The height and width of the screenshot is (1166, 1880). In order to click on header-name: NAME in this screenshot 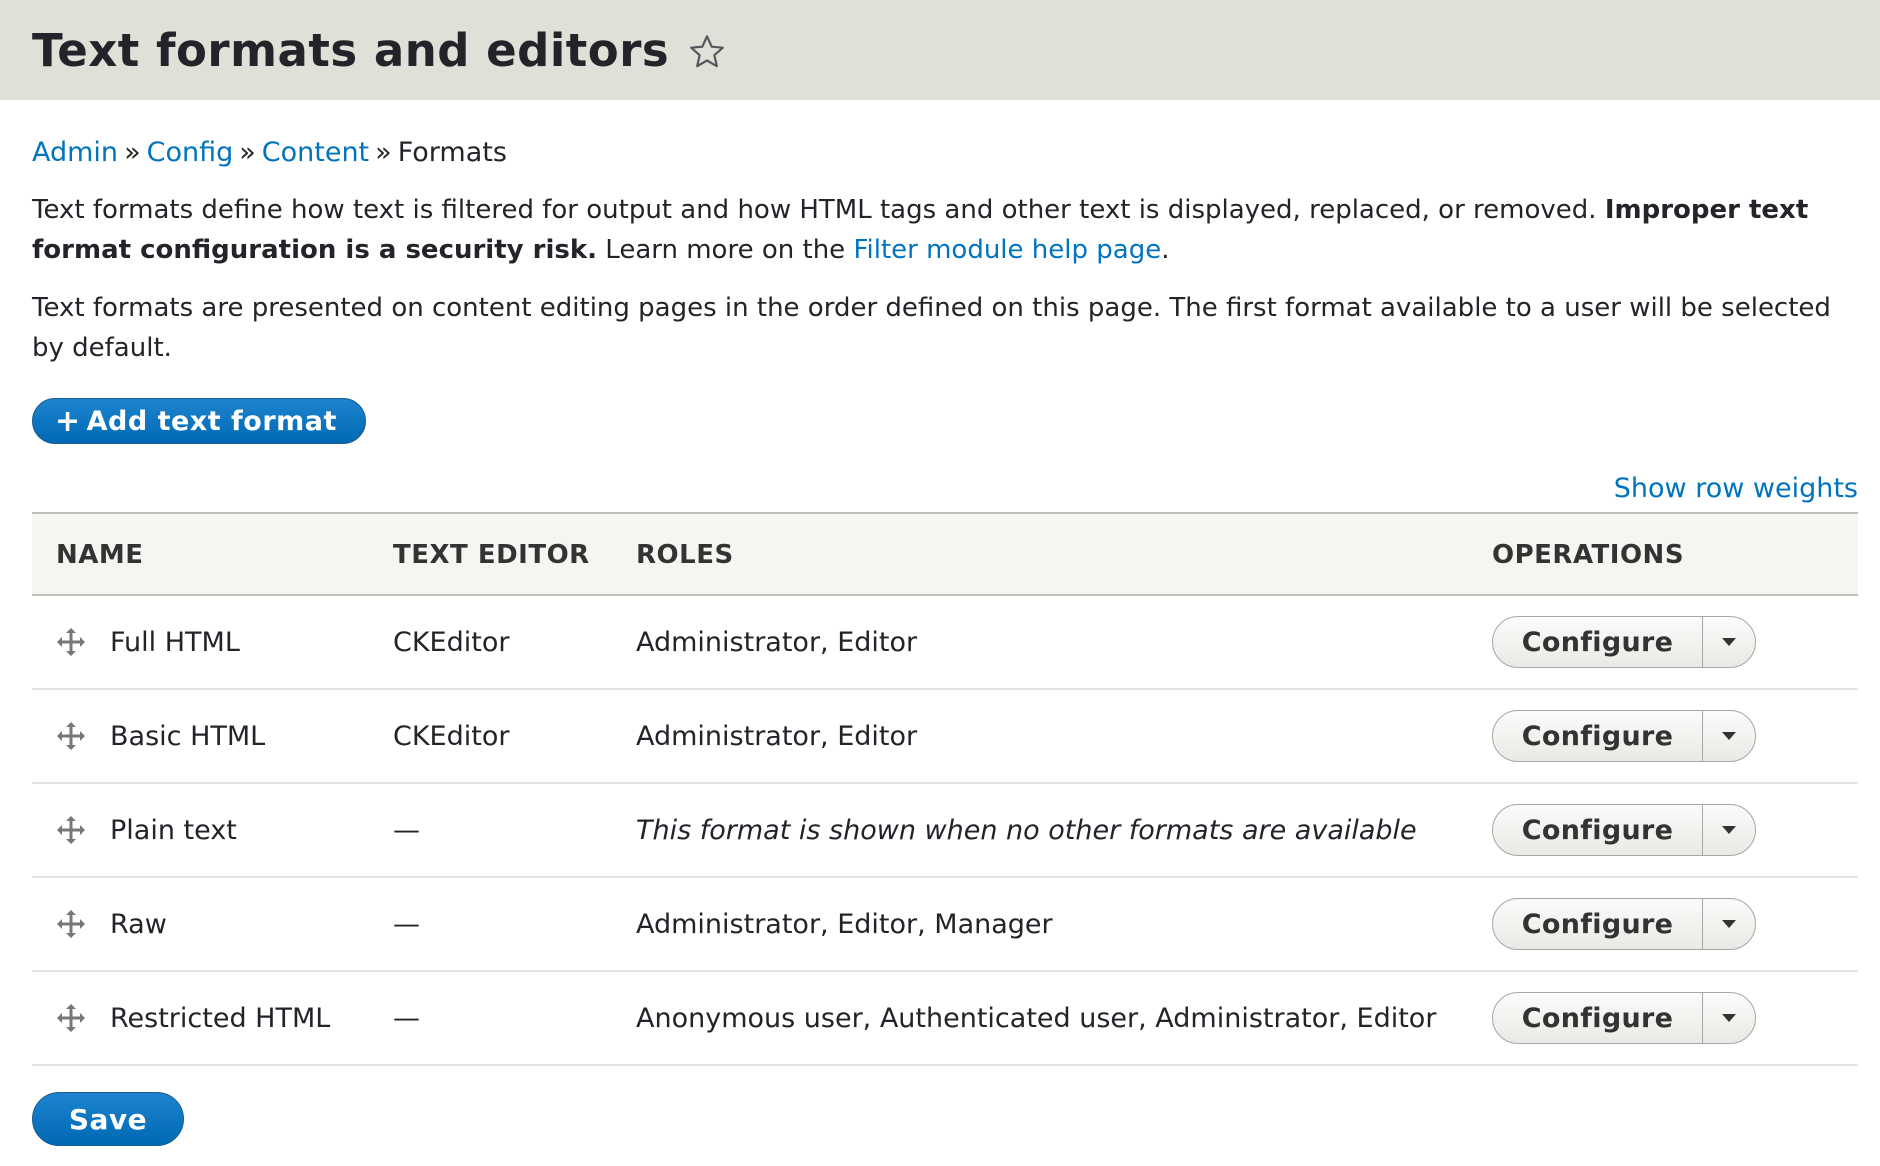, I will do `click(100, 555)`.